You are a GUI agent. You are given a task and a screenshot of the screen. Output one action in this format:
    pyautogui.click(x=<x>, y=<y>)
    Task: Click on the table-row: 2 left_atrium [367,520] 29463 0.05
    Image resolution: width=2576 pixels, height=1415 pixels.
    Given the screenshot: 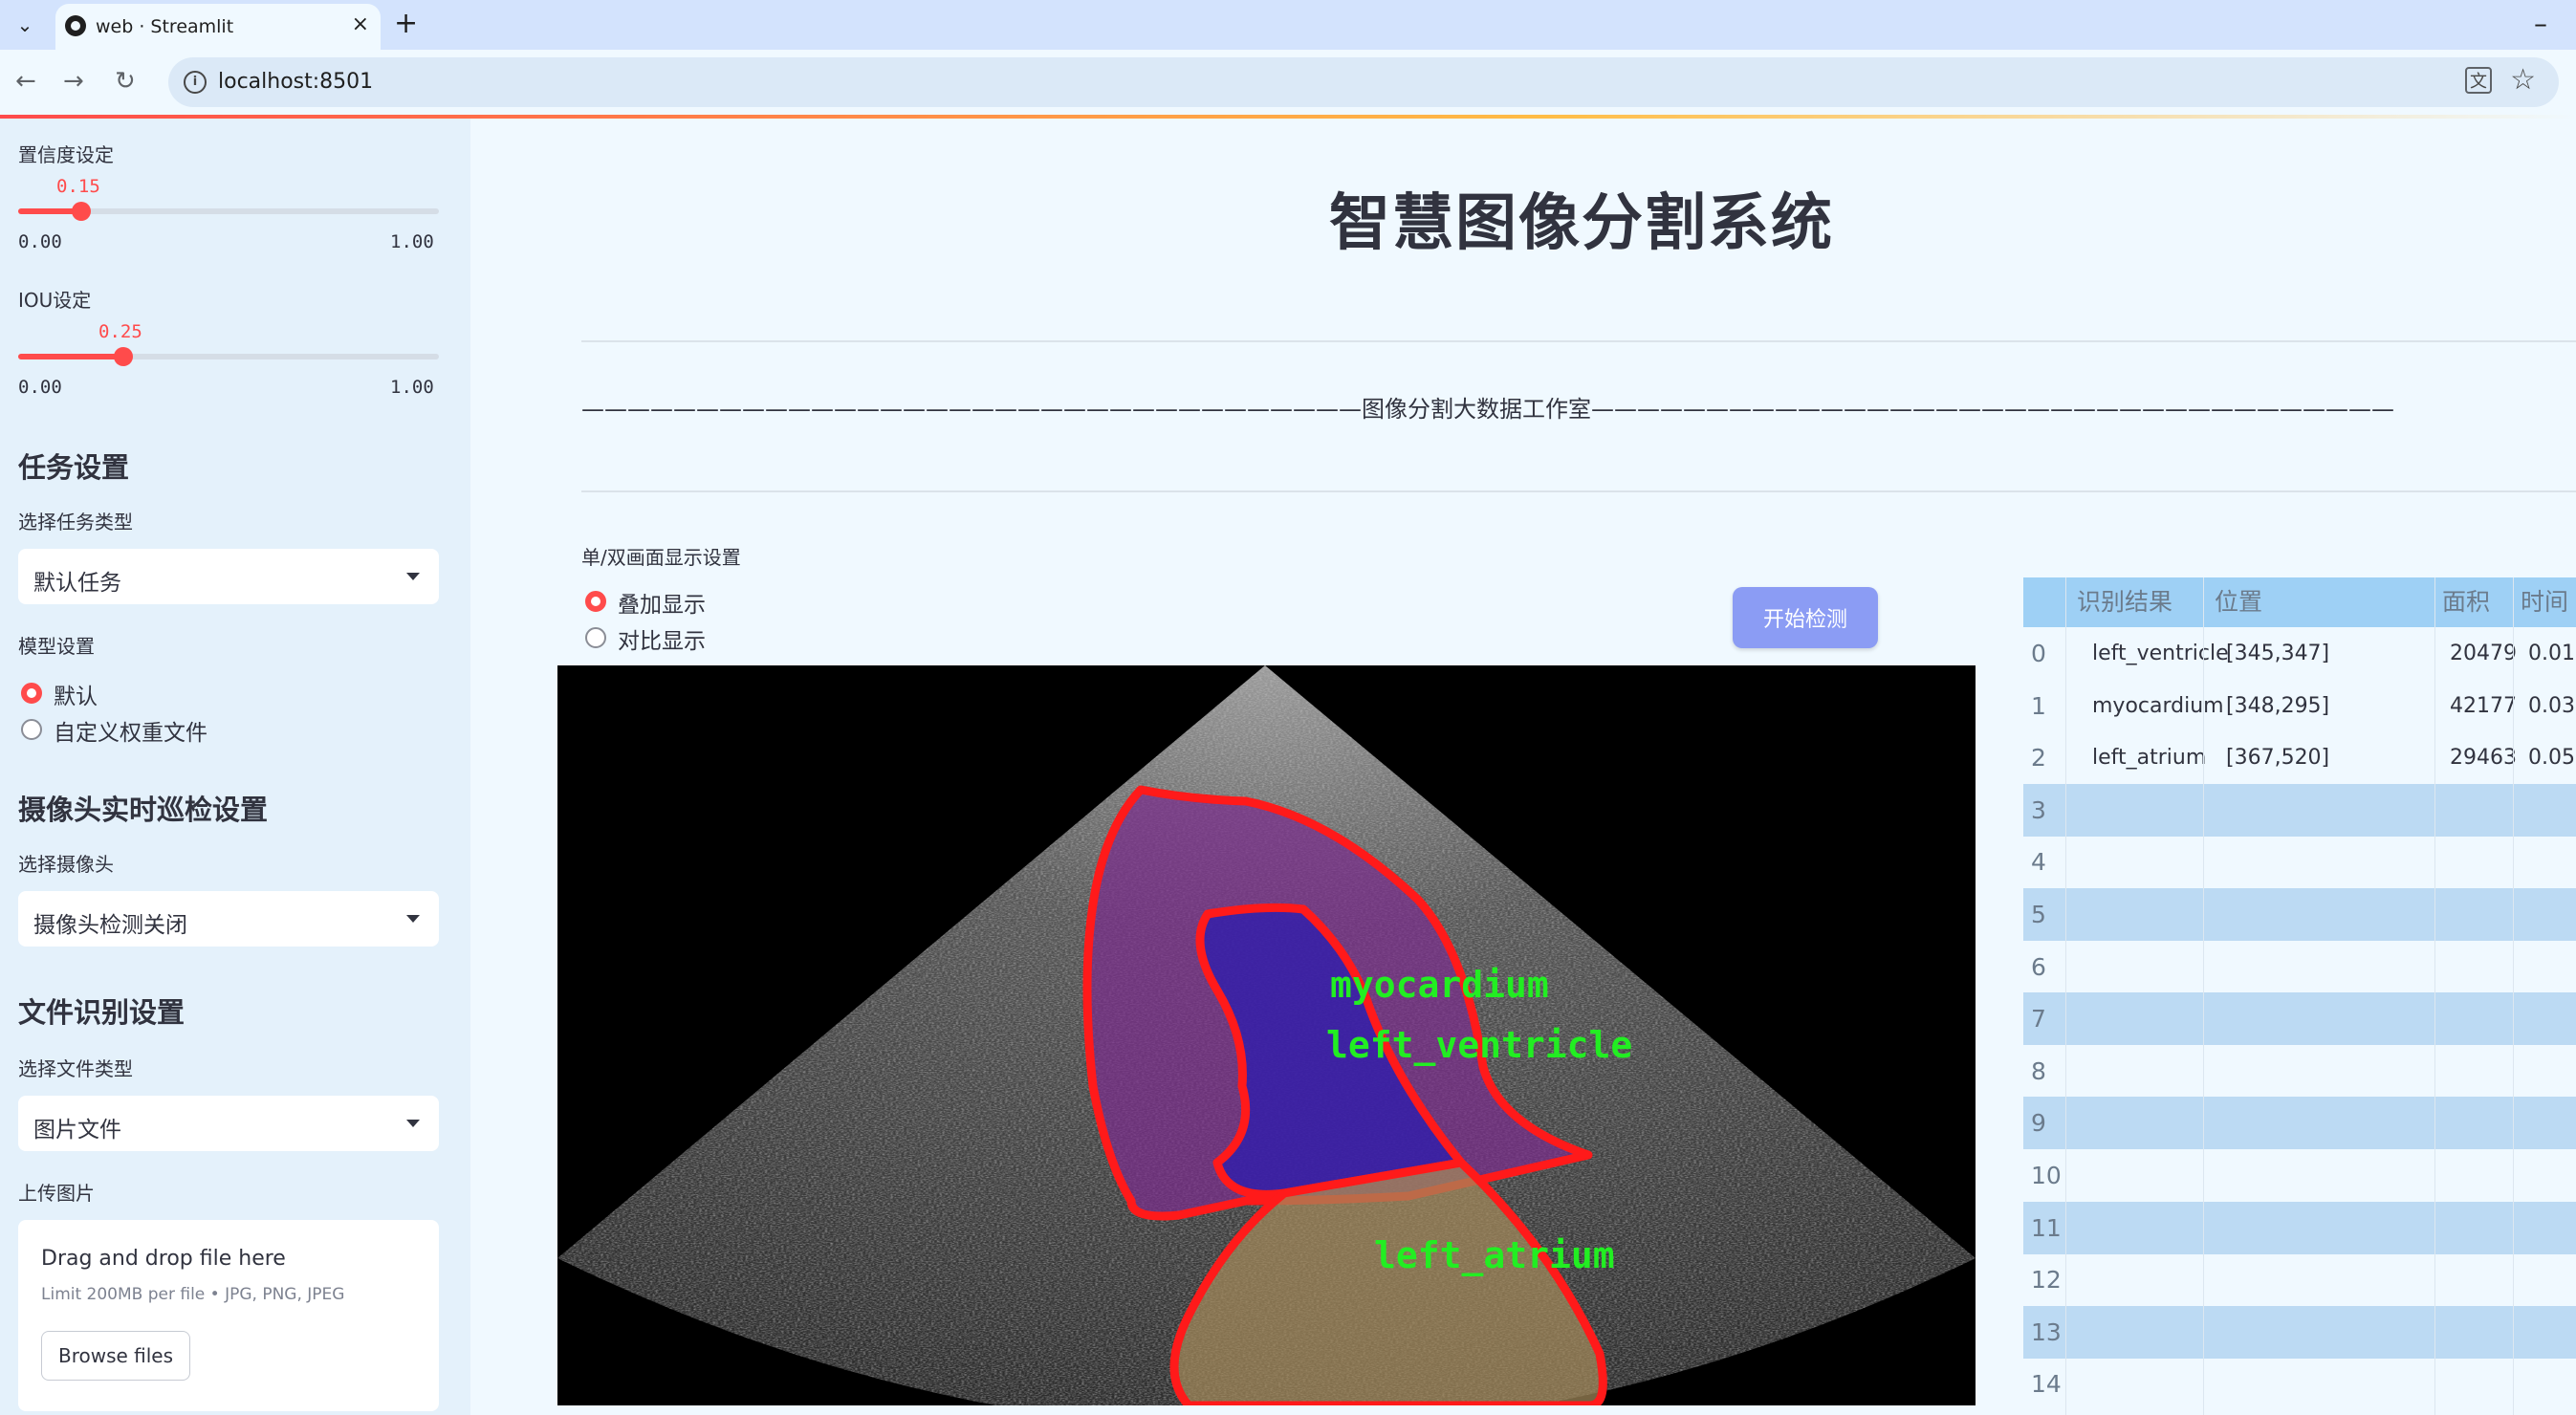 What is the action you would take?
    pyautogui.click(x=2299, y=757)
    